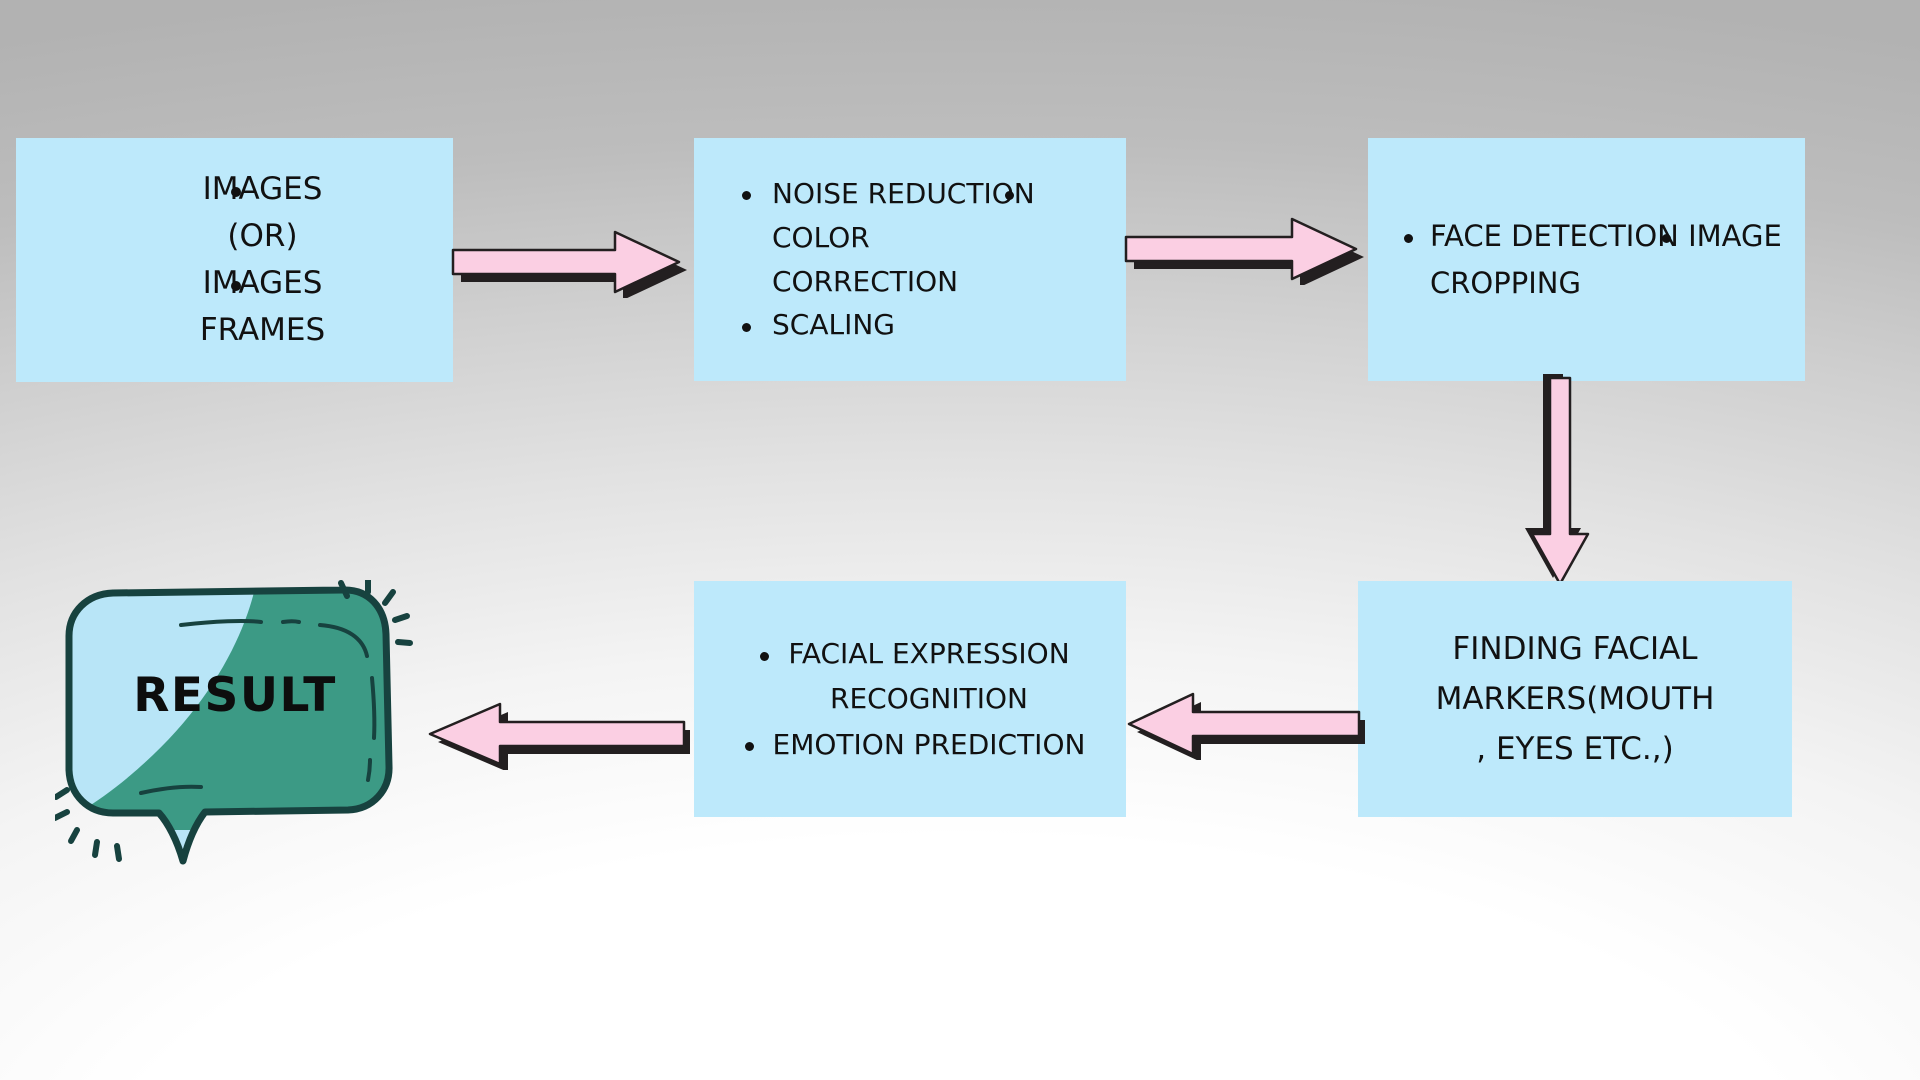  I want to click on node-landmarks-line-1: FINDING FACIAL, so click(1575, 648).